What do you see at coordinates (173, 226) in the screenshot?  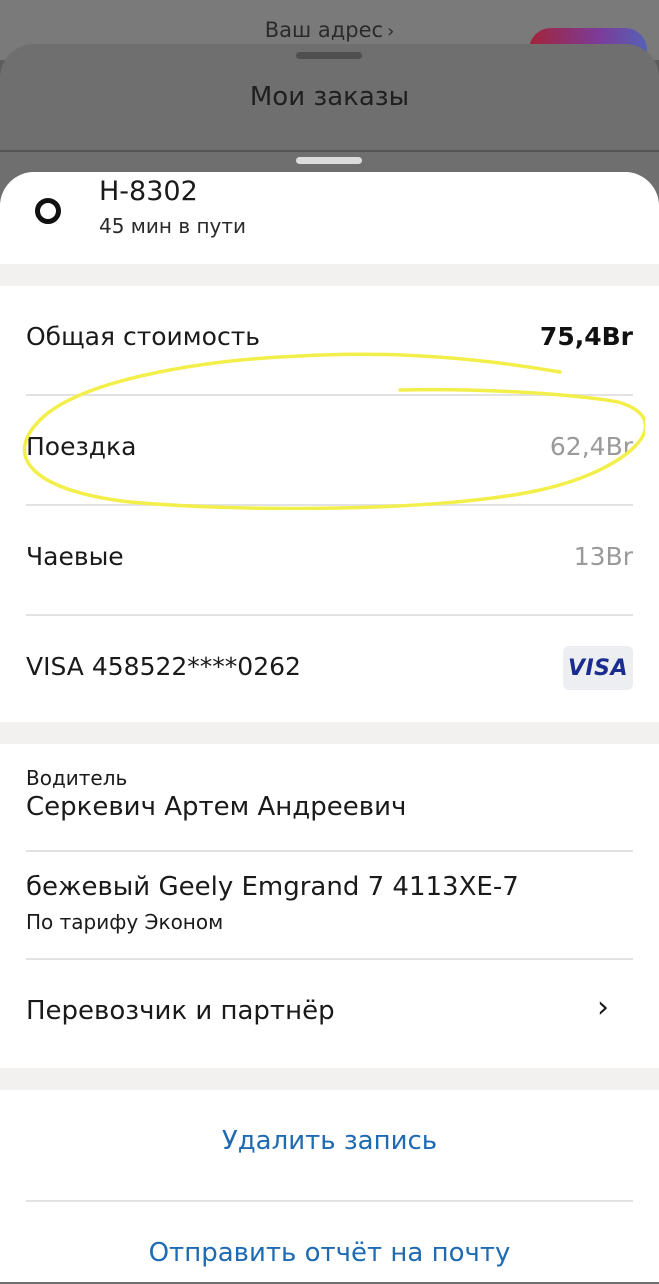 I see `trip-duration: 45 мин в пути` at bounding box center [173, 226].